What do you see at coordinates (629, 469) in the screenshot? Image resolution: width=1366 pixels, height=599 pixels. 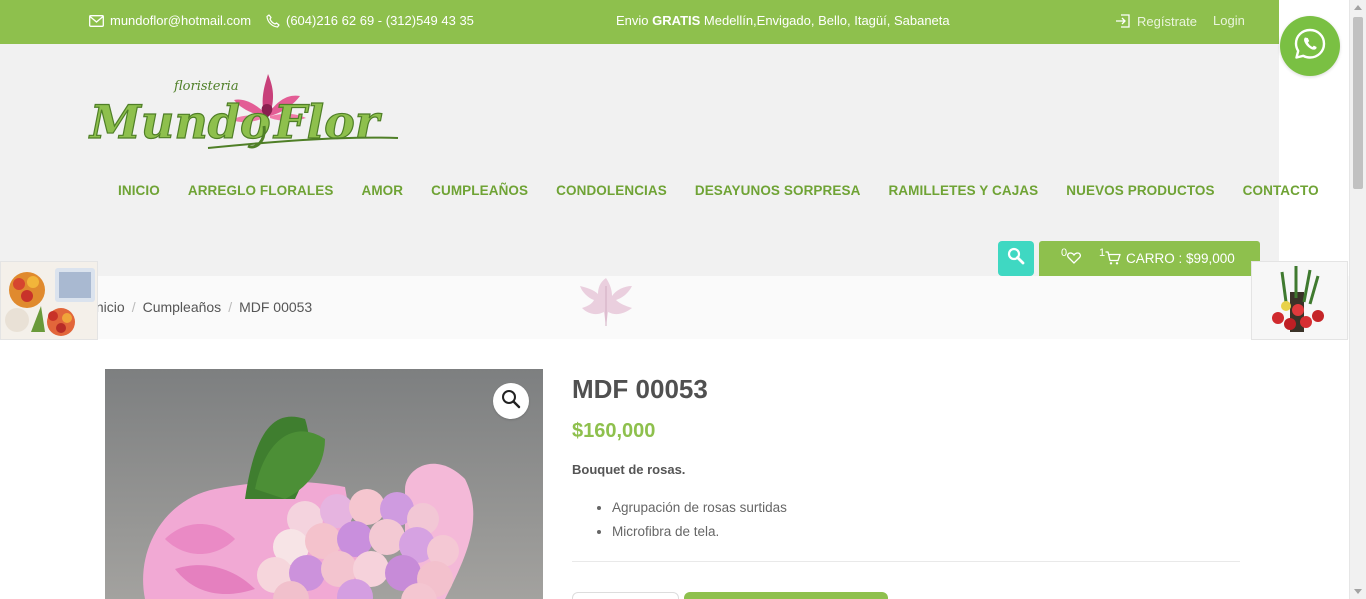 I see `product-description: Bouquet de rosas.` at bounding box center [629, 469].